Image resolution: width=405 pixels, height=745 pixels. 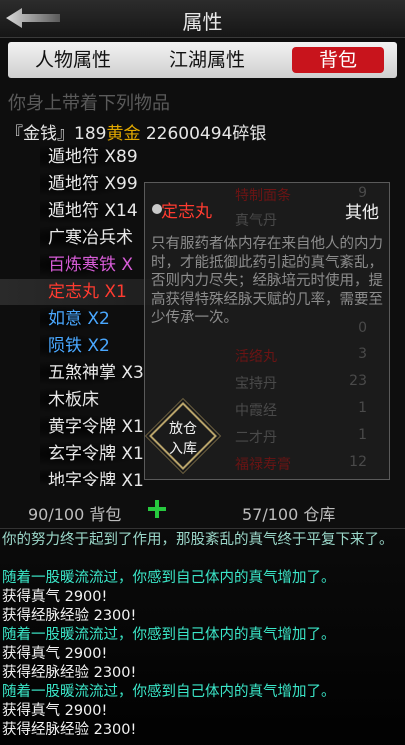 I want to click on list-item: 黄字令牌 X1, so click(x=92, y=427).